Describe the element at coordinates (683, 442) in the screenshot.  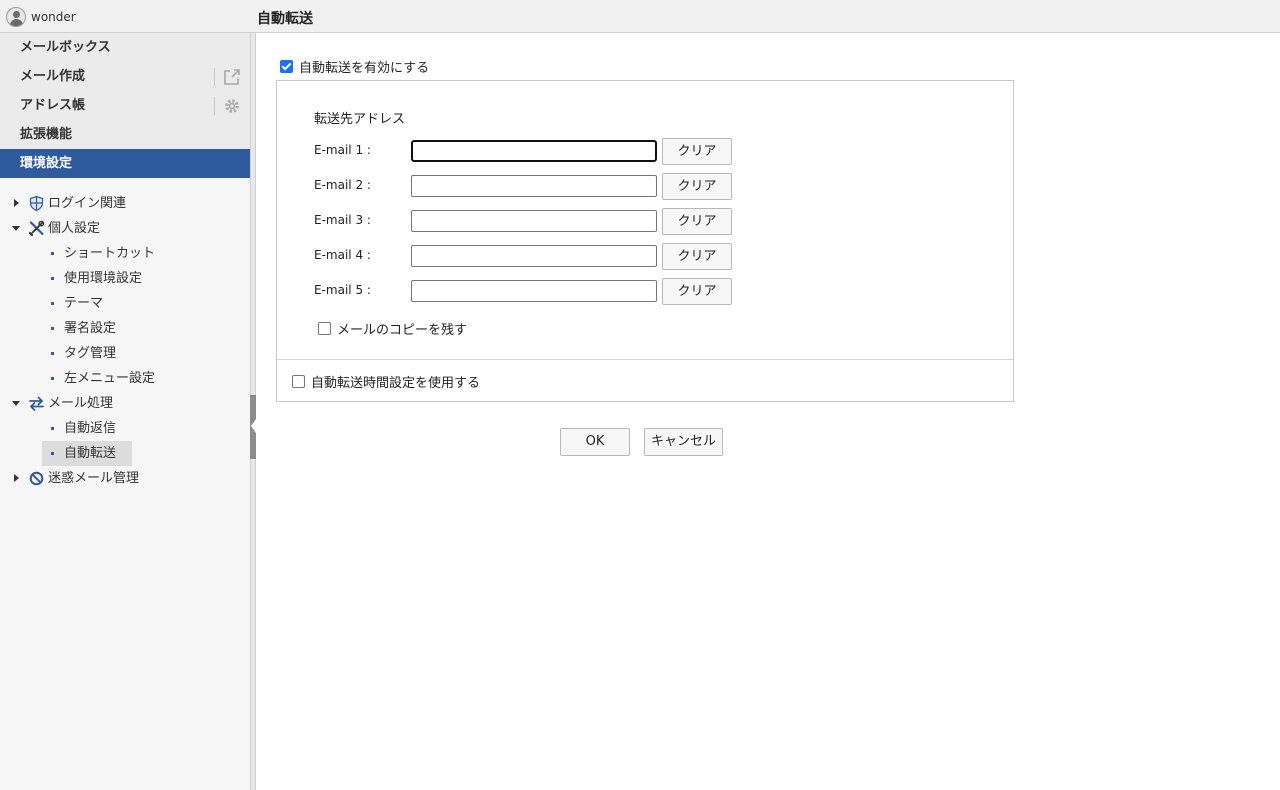
I see `cancel-button: キャンセル` at that location.